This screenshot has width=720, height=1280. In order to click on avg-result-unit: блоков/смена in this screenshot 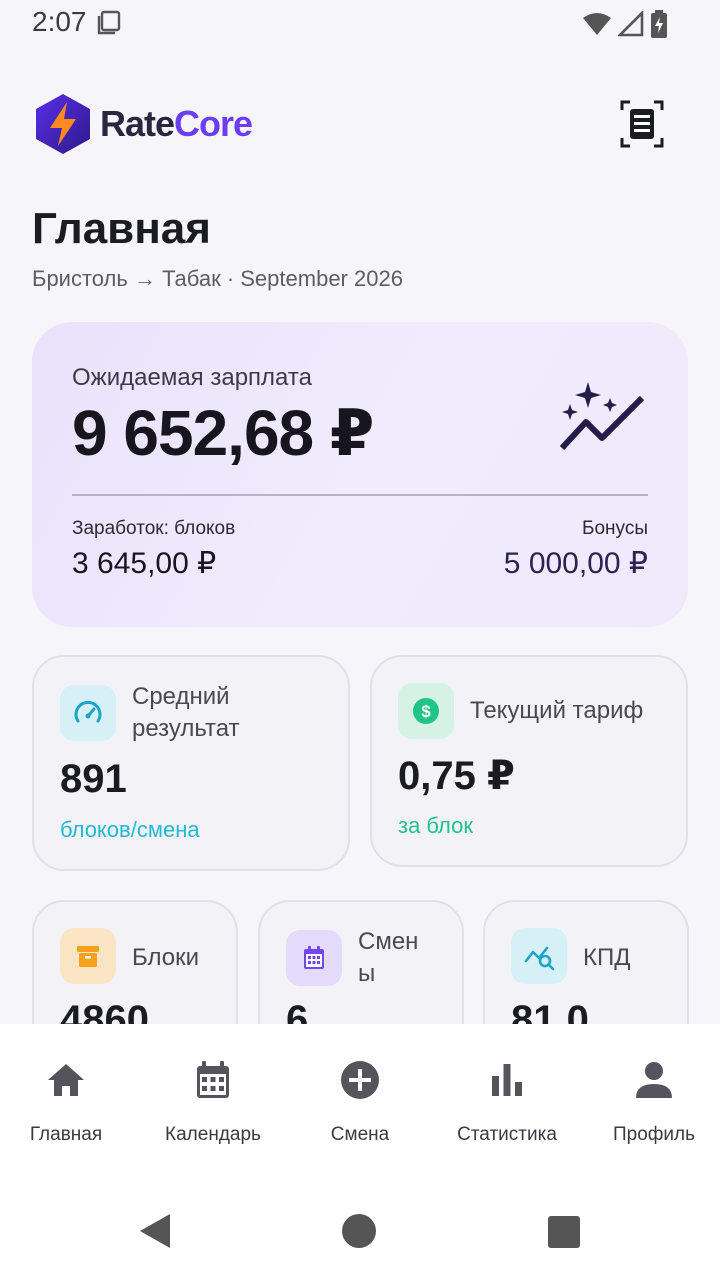, I will do `click(130, 829)`.